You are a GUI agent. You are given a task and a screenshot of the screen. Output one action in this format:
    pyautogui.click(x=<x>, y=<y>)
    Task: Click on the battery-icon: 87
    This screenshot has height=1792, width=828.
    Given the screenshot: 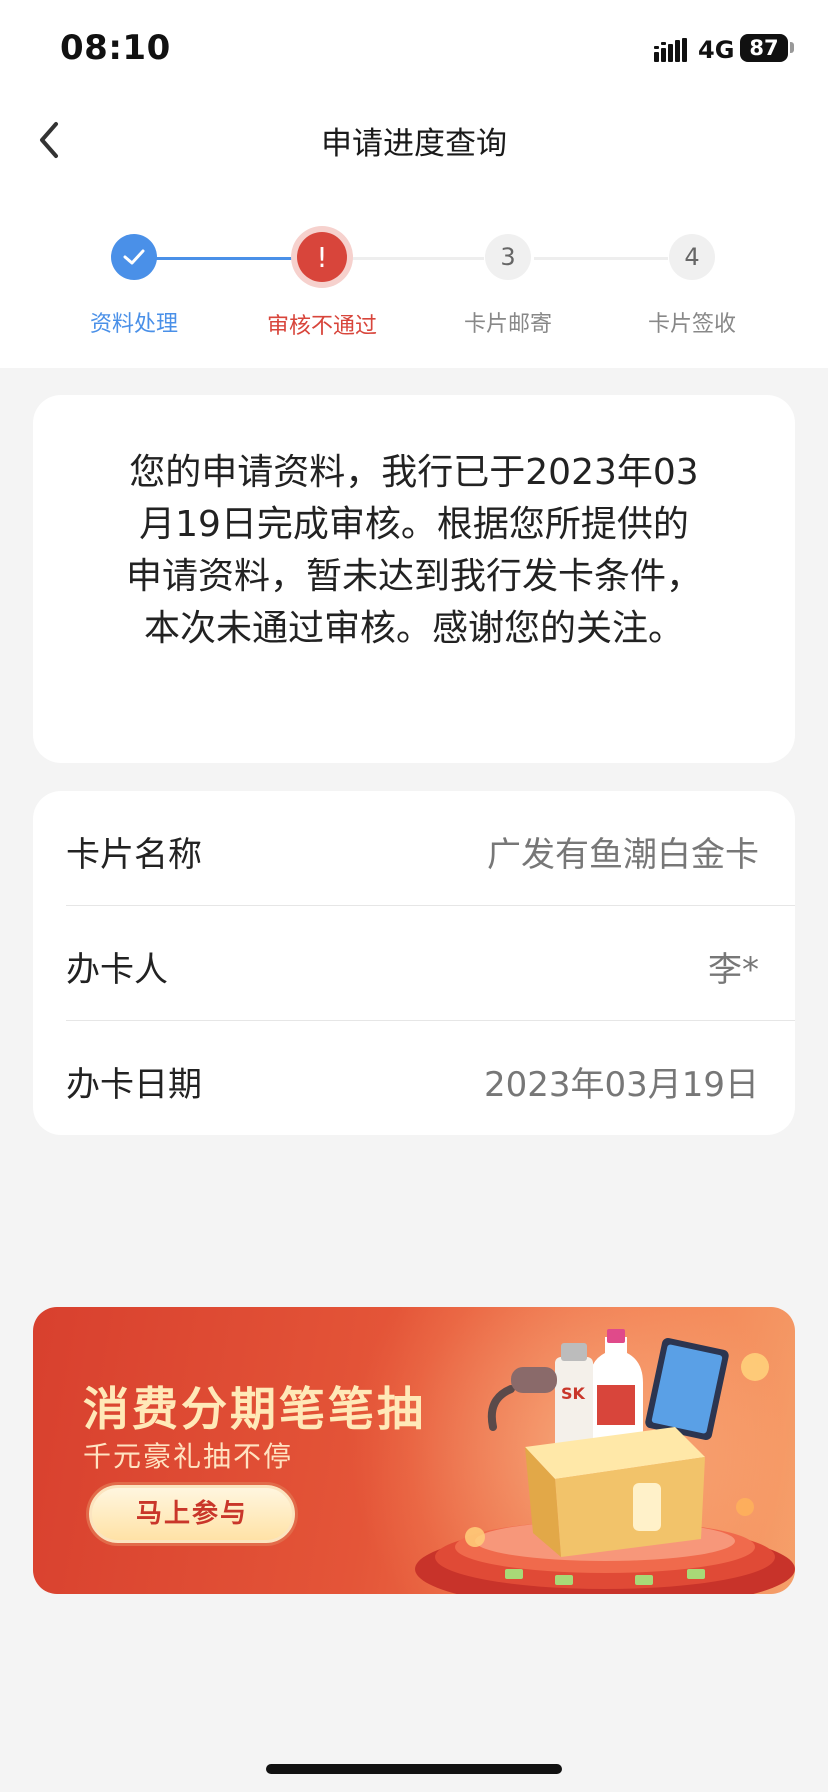 What is the action you would take?
    pyautogui.click(x=764, y=48)
    